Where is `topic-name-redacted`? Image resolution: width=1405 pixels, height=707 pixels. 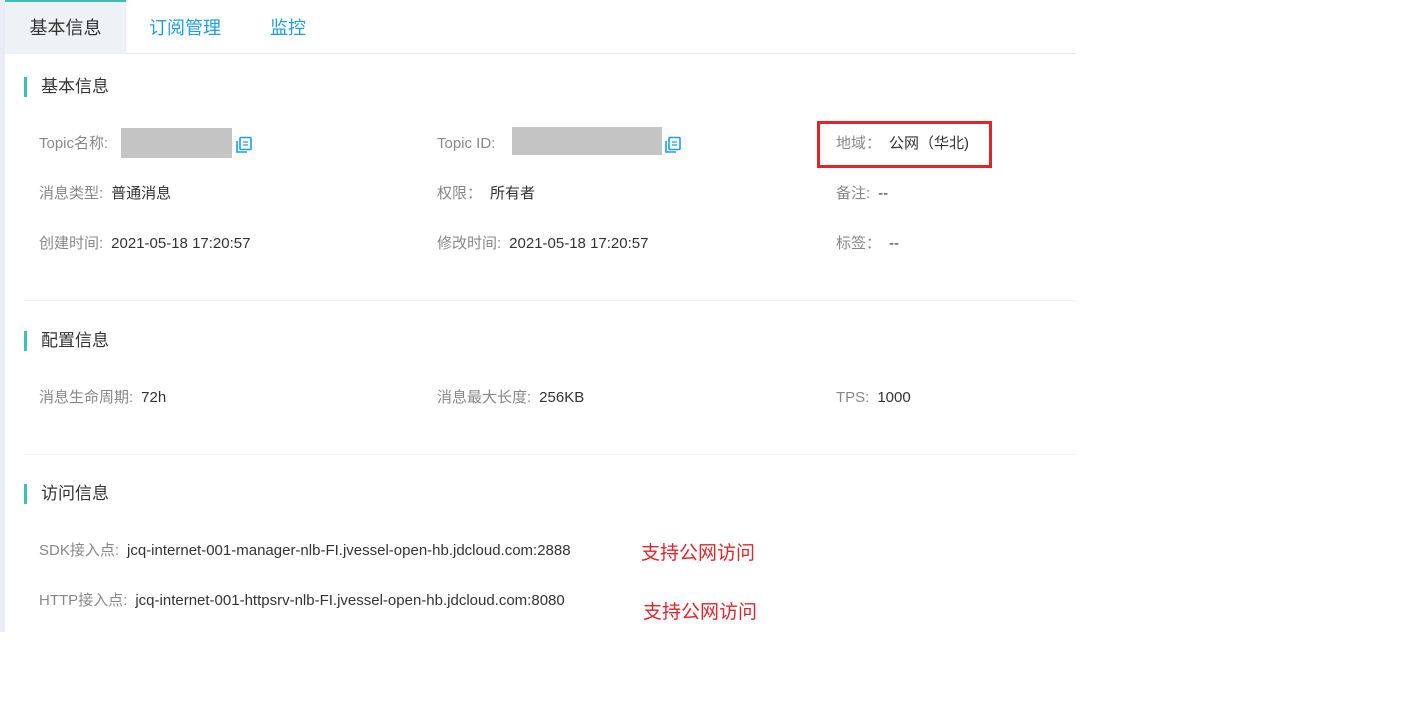 topic-name-redacted is located at coordinates (176, 143).